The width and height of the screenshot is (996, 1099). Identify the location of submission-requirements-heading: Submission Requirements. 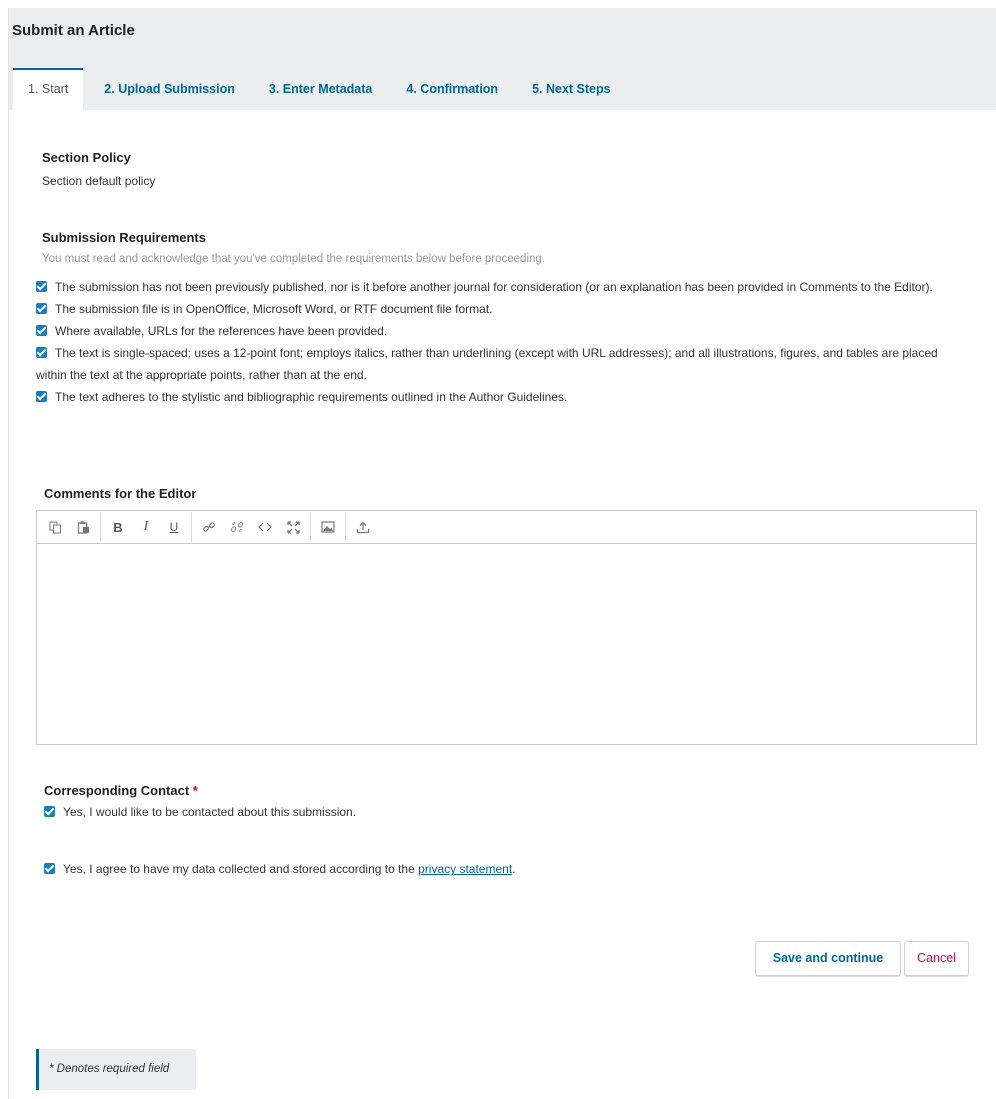
(124, 237).